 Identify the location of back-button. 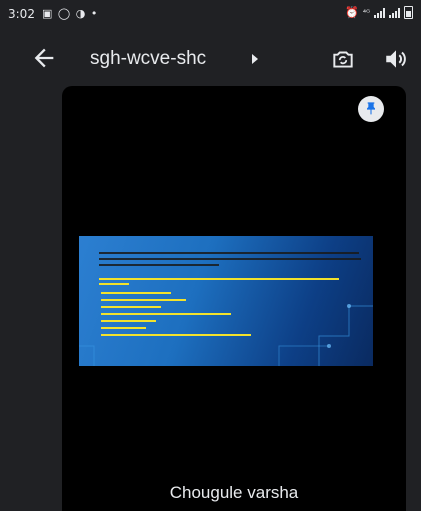
(44, 58).